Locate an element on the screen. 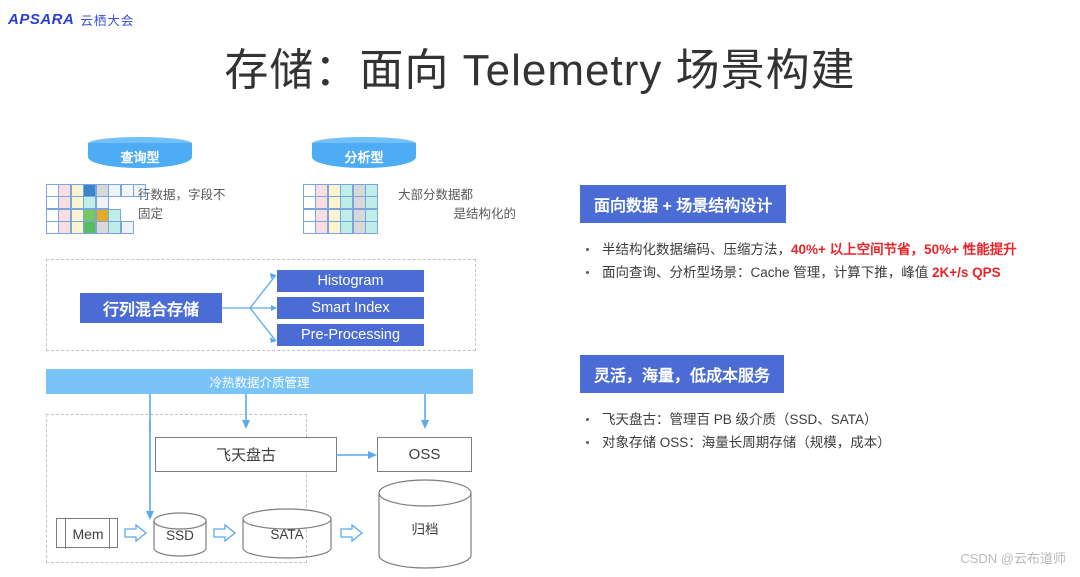  archive-cylinder: 归档 is located at coordinates (425, 524).